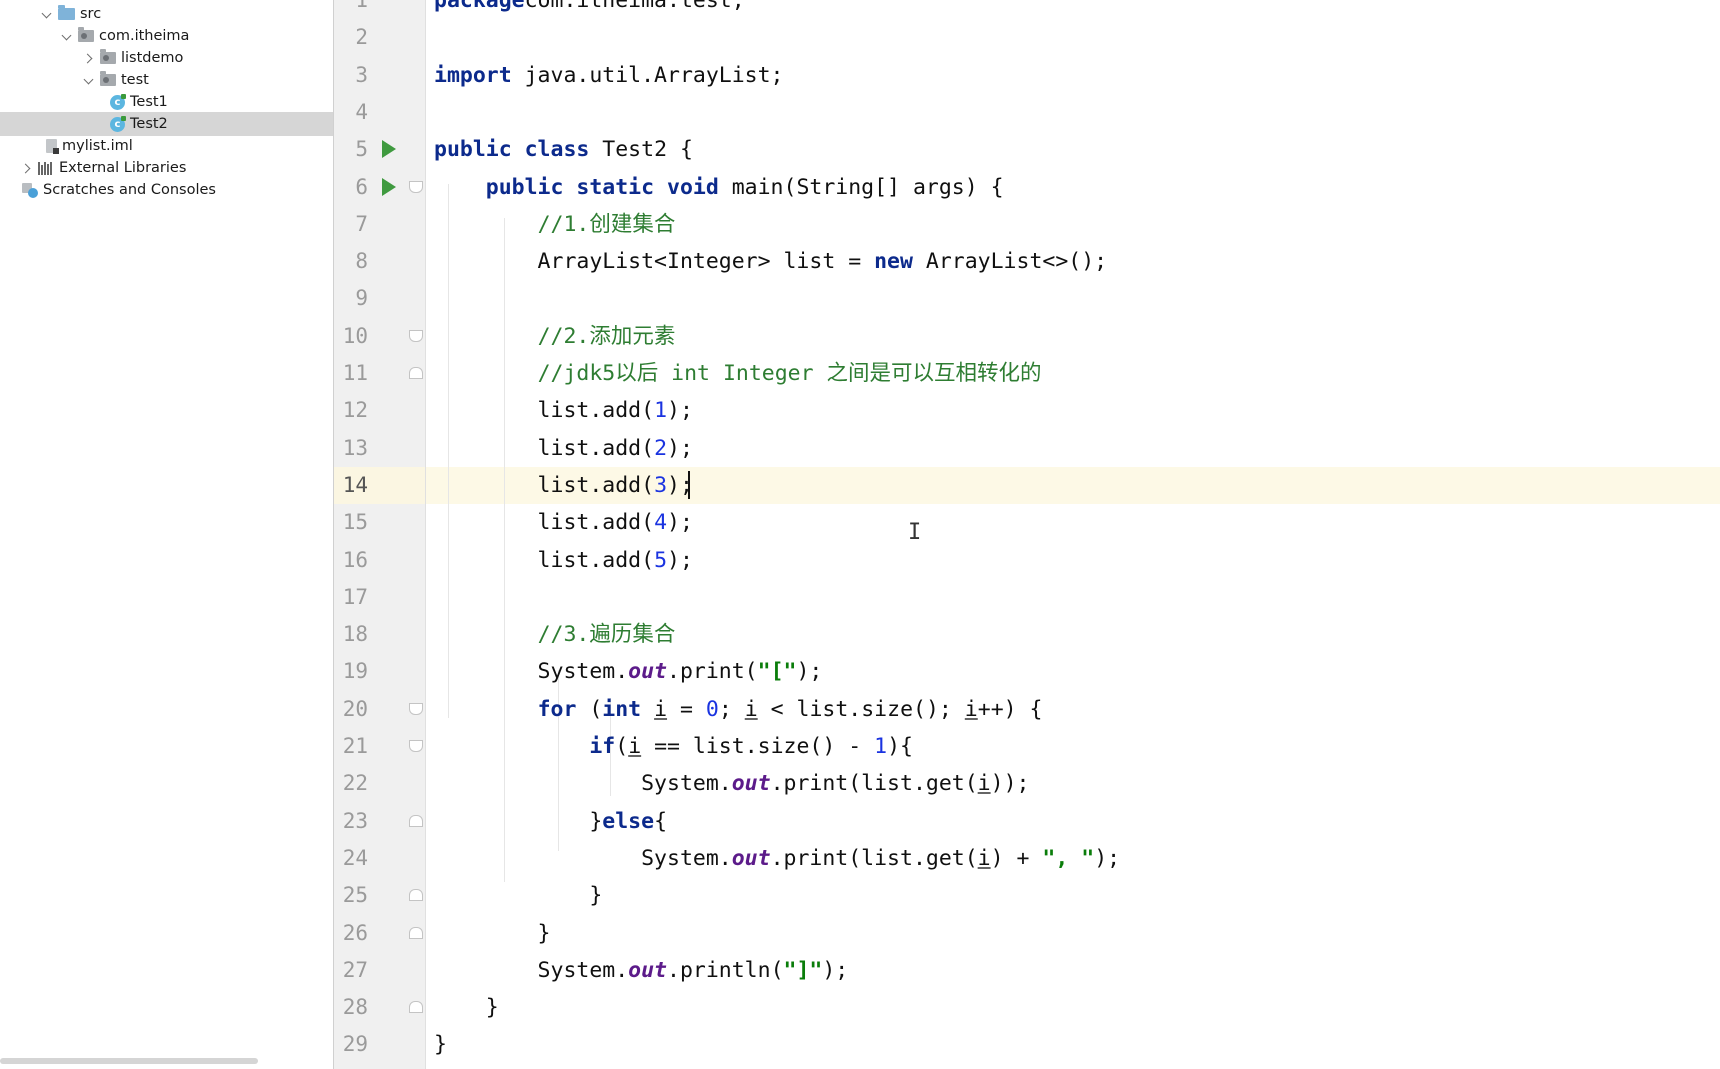 The height and width of the screenshot is (1069, 1720). I want to click on code-token: if, so click(602, 746).